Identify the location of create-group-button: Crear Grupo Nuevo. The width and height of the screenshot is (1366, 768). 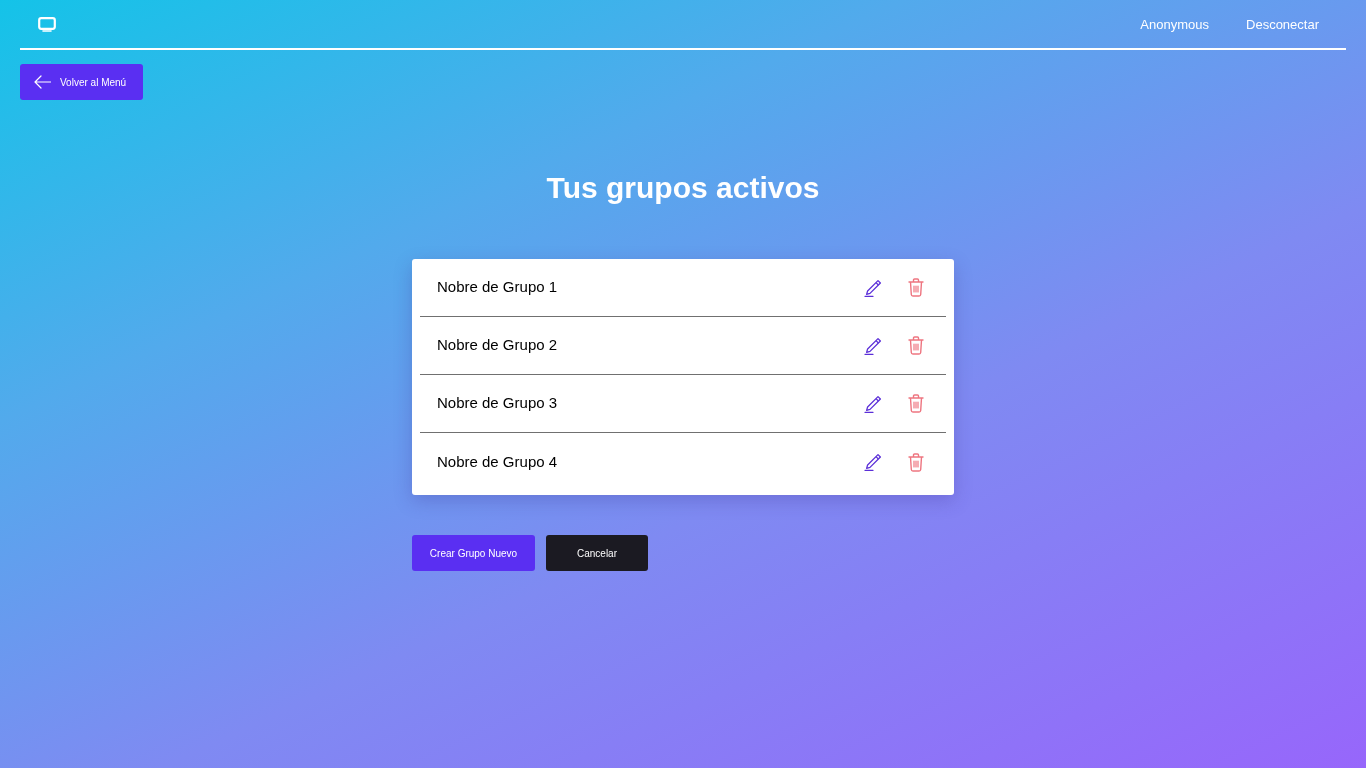
(473, 553).